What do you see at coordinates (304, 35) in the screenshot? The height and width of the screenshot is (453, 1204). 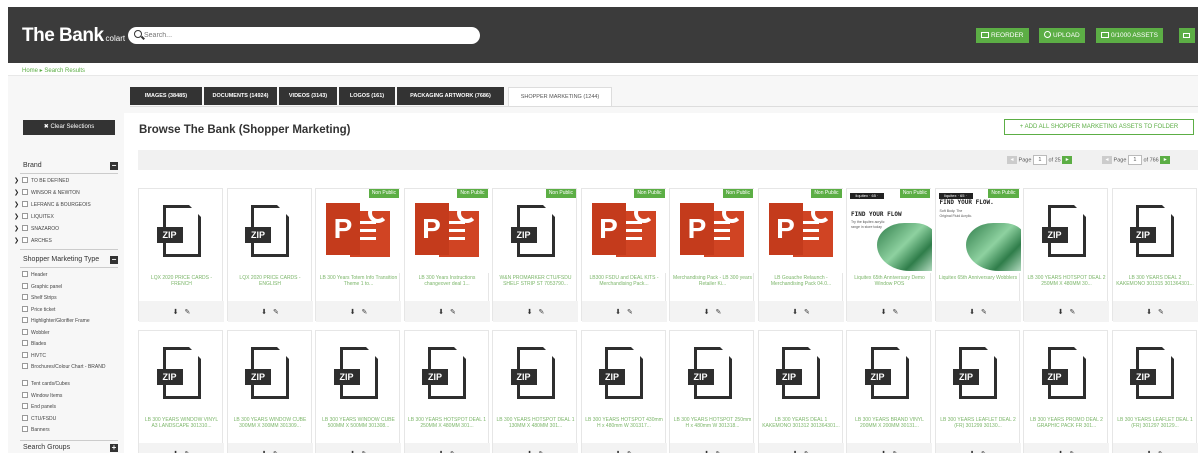 I see `search-input` at bounding box center [304, 35].